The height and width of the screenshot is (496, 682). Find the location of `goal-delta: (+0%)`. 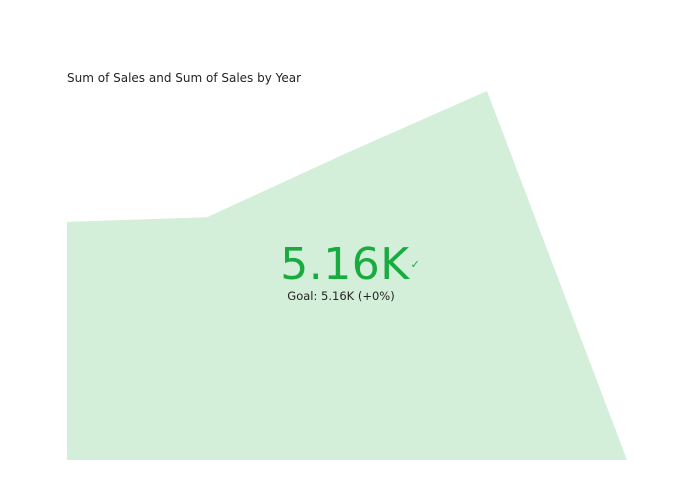

goal-delta: (+0%) is located at coordinates (376, 296).